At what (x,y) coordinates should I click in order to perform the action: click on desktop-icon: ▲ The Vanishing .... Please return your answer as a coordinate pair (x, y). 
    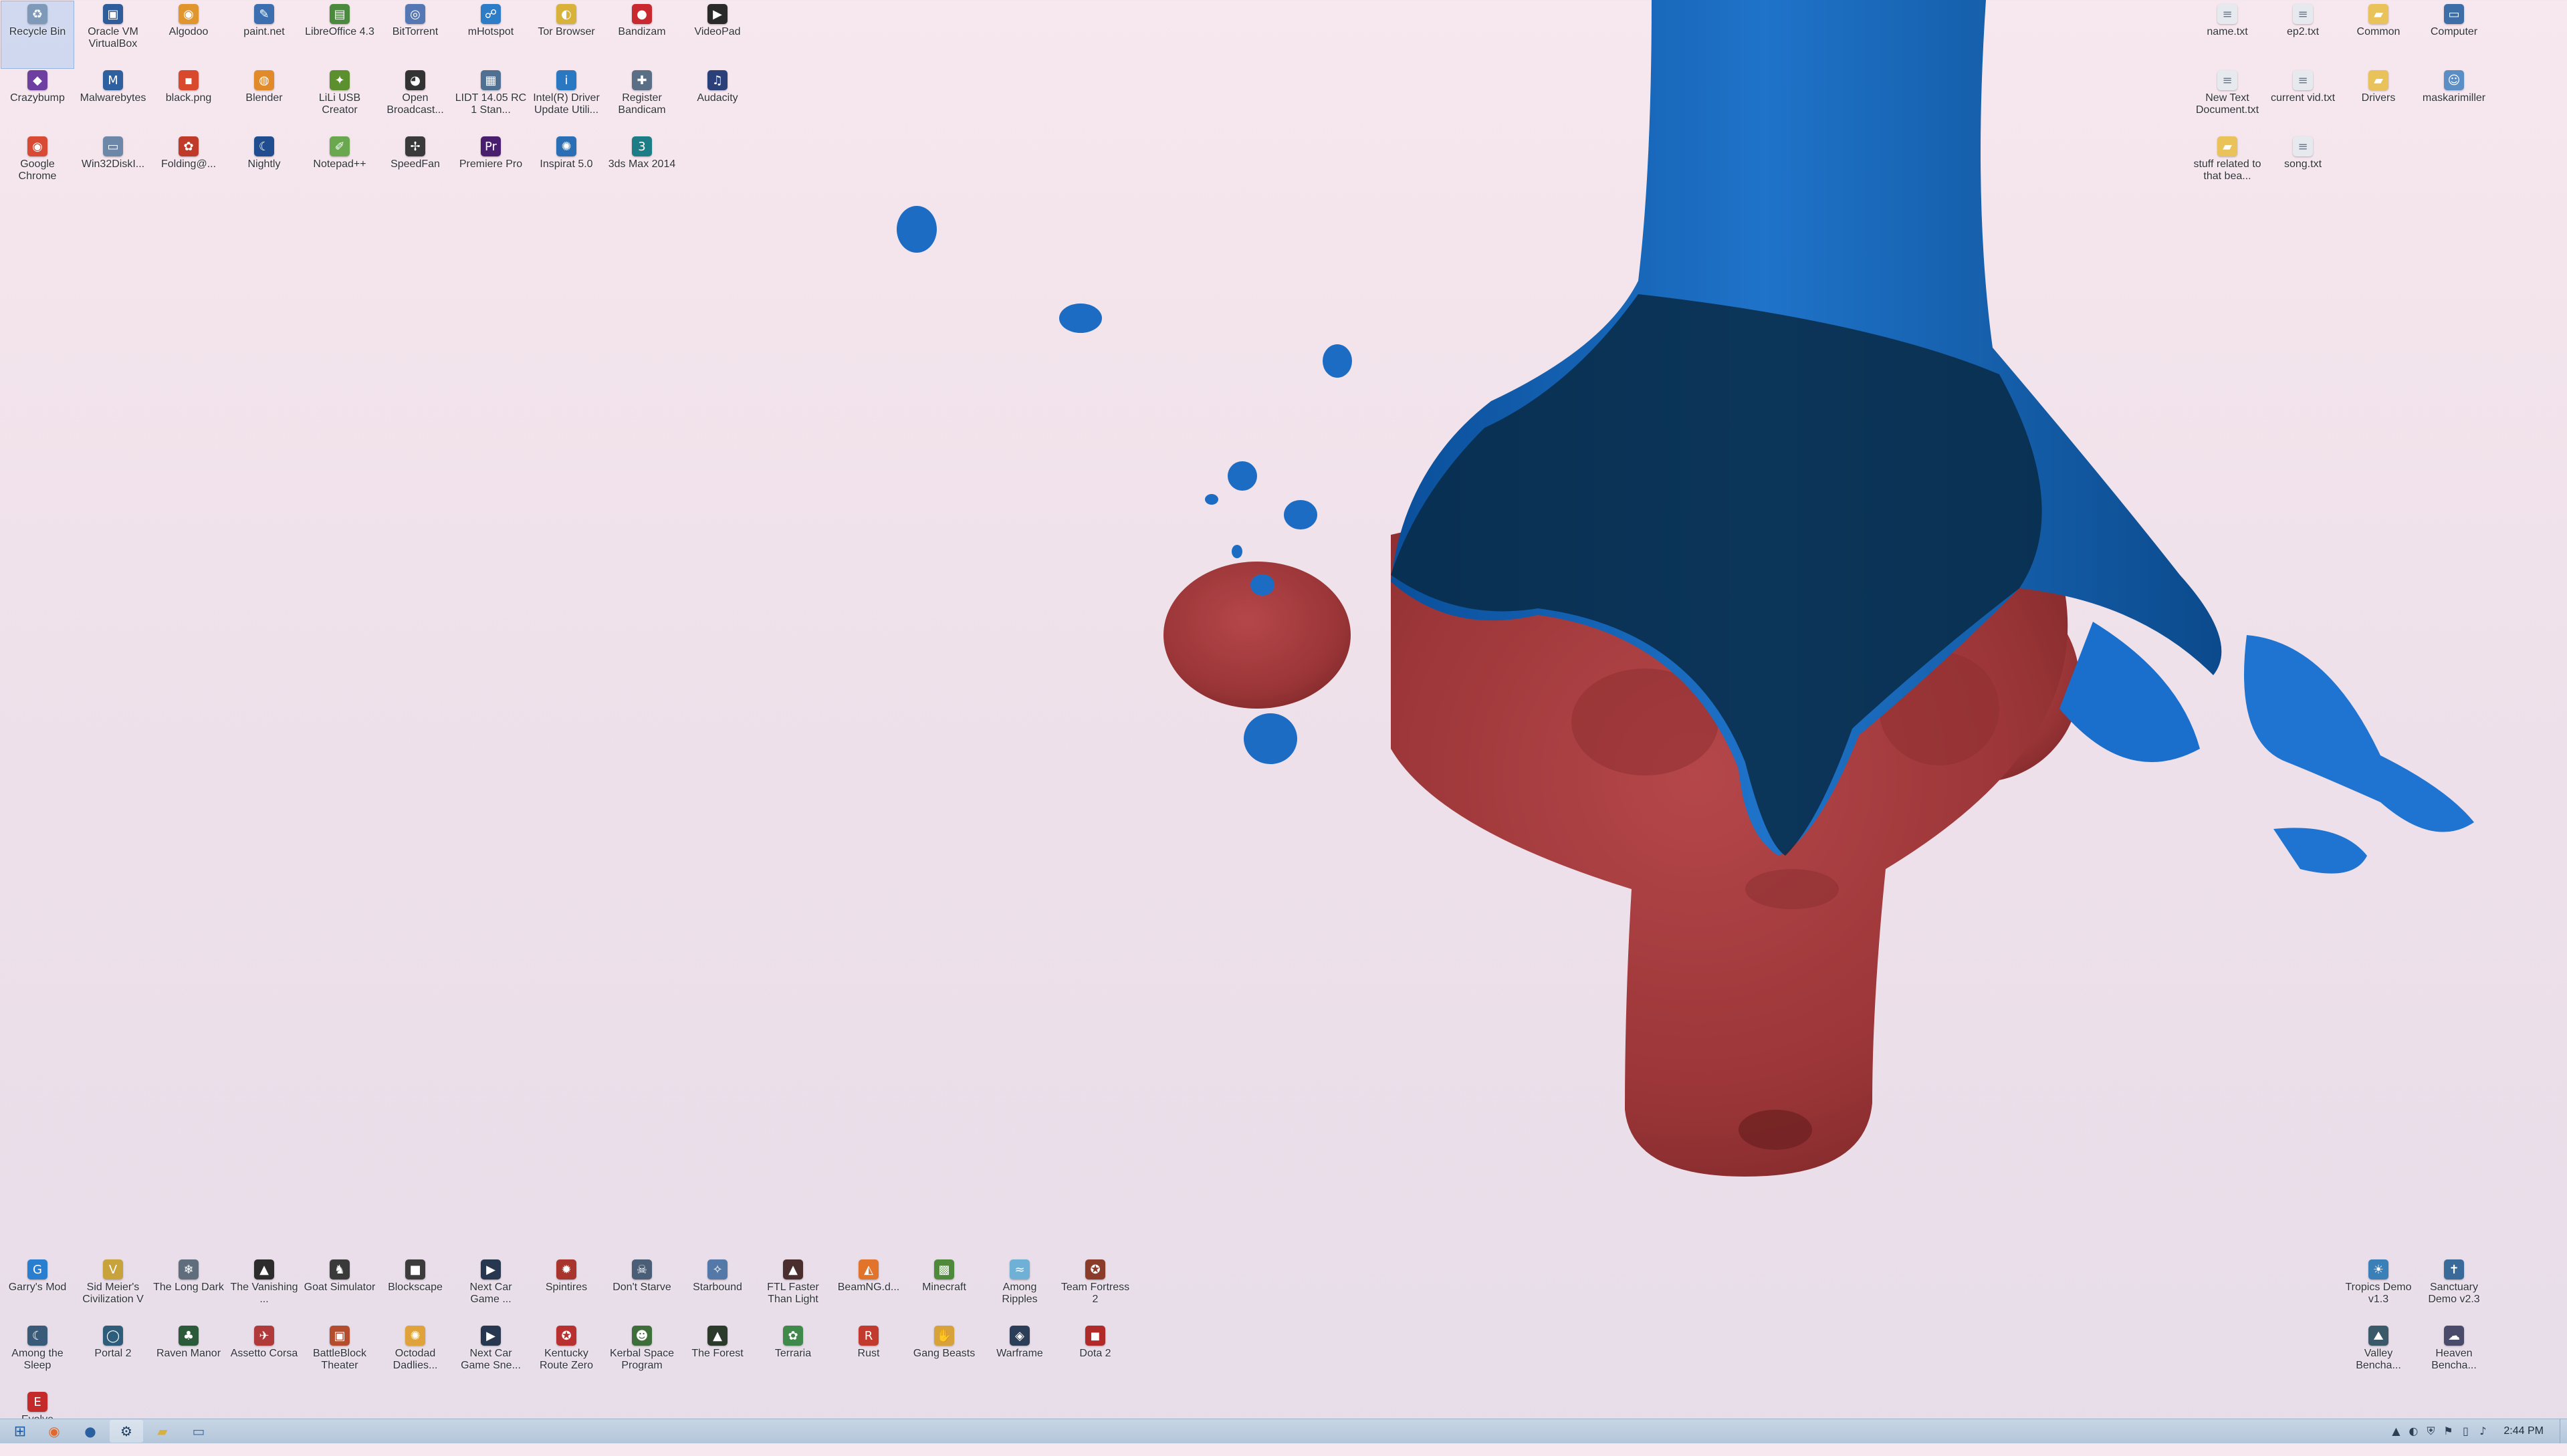
    Looking at the image, I should click on (264, 1290).